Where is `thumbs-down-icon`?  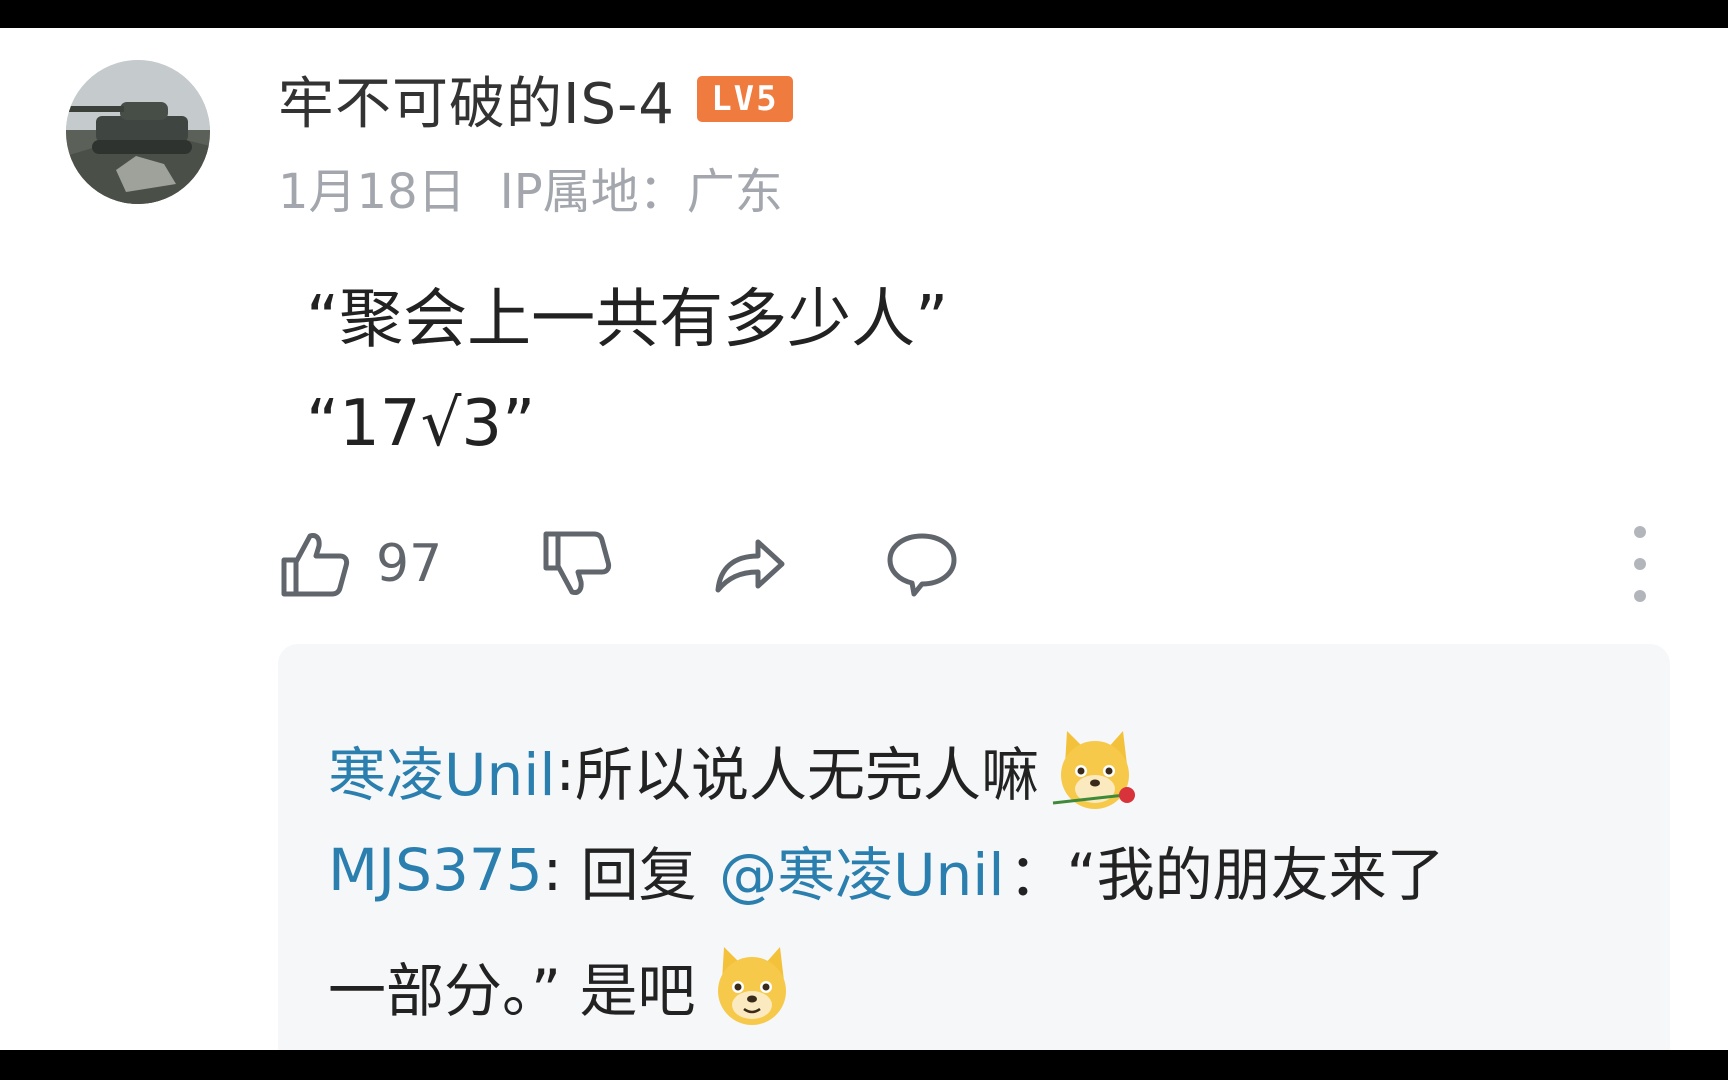 thumbs-down-icon is located at coordinates (577, 563).